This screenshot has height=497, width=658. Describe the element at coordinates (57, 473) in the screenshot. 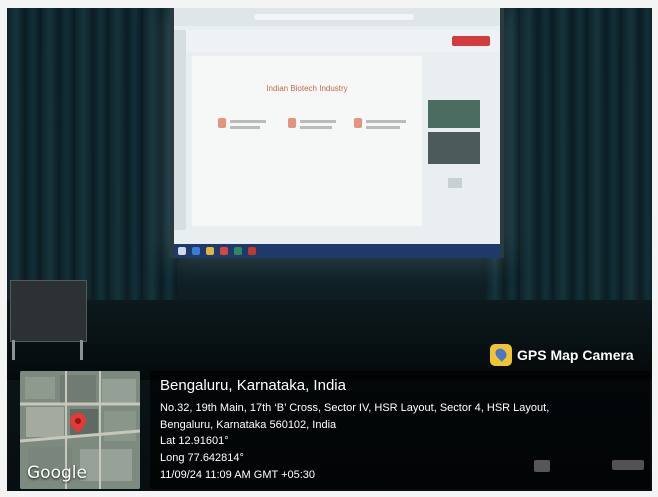

I see `google-logo: Google` at that location.